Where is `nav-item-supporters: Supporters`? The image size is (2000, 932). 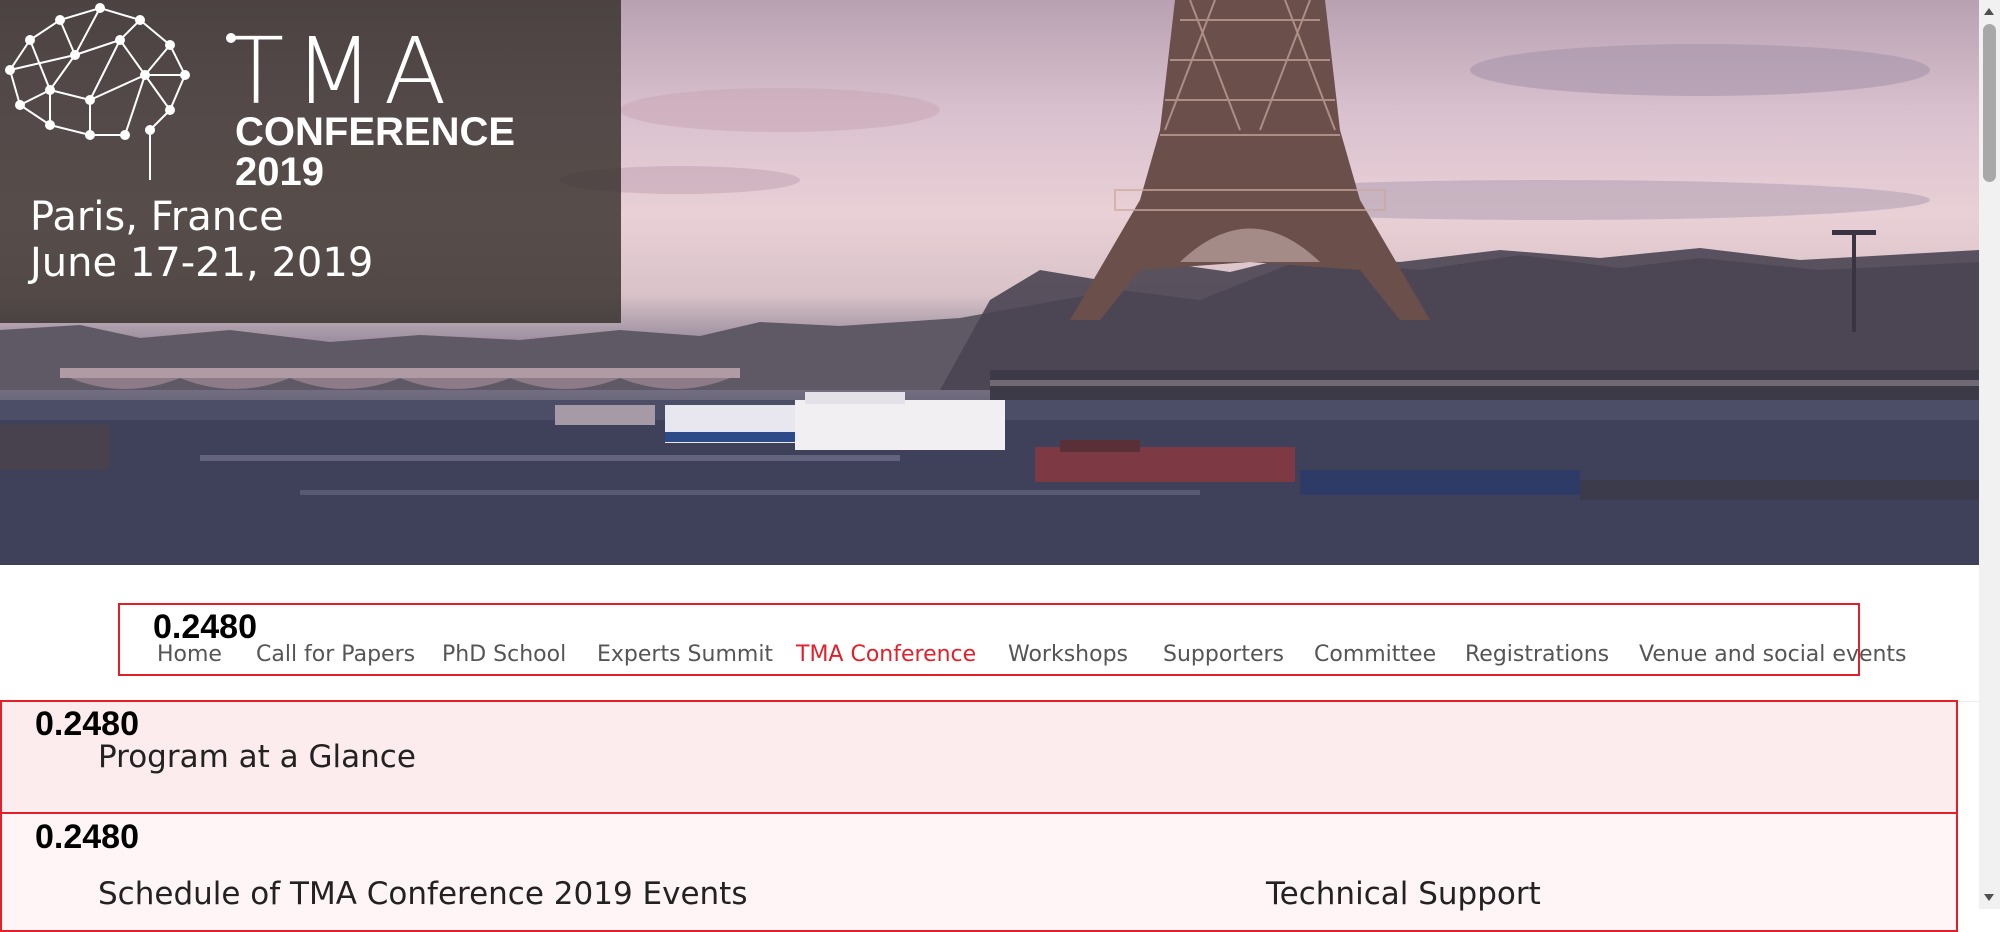 nav-item-supporters: Supporters is located at coordinates (1223, 654).